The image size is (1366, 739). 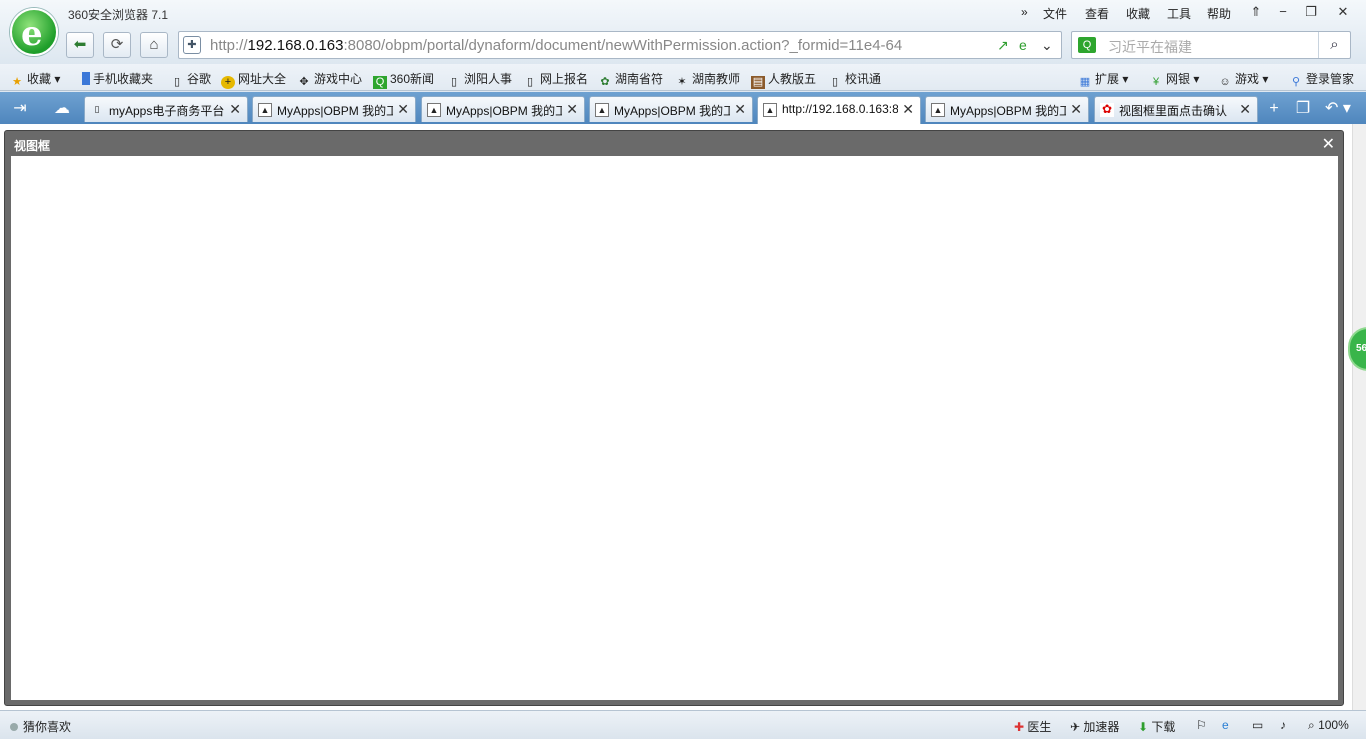 I want to click on extensions-button: ▦ 扩展 ▾, so click(x=1103, y=79).